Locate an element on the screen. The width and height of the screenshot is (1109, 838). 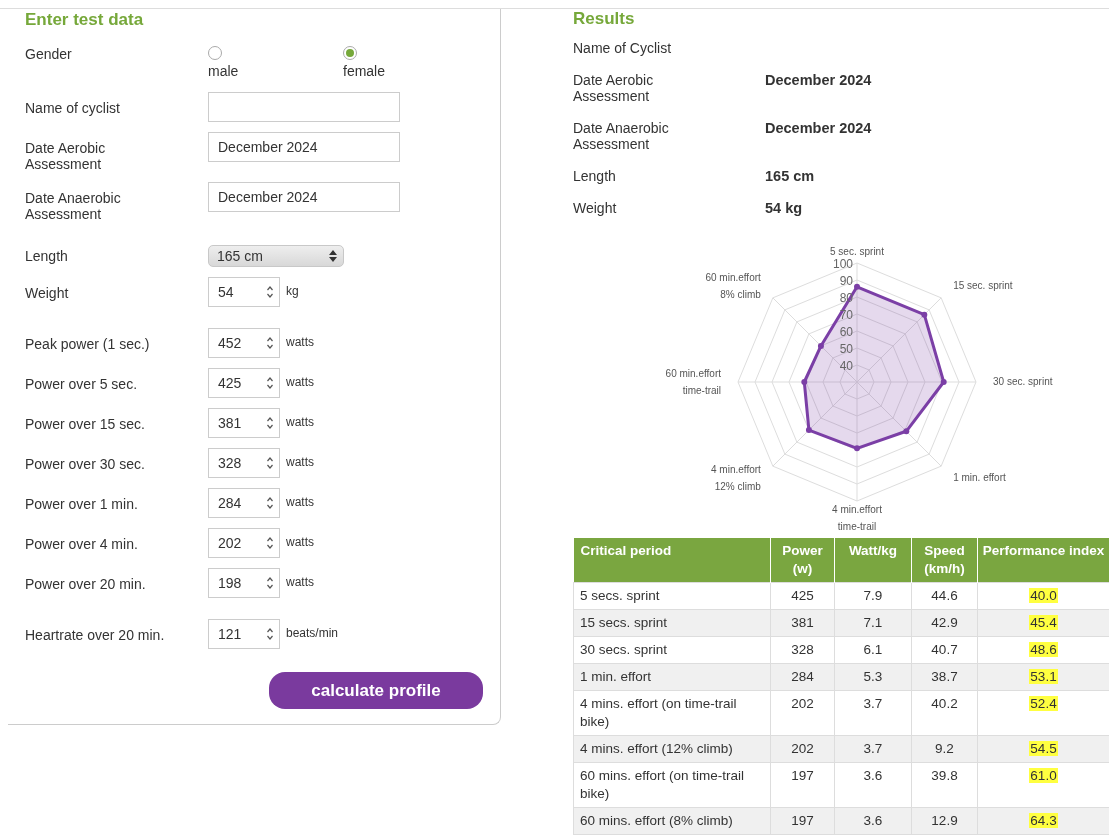
text-field is located at coordinates (304, 107).